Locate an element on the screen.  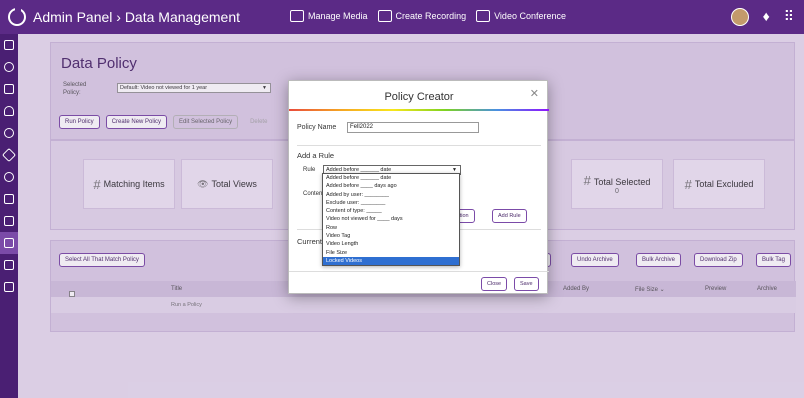
recording-icon is located at coordinates (384, 16).